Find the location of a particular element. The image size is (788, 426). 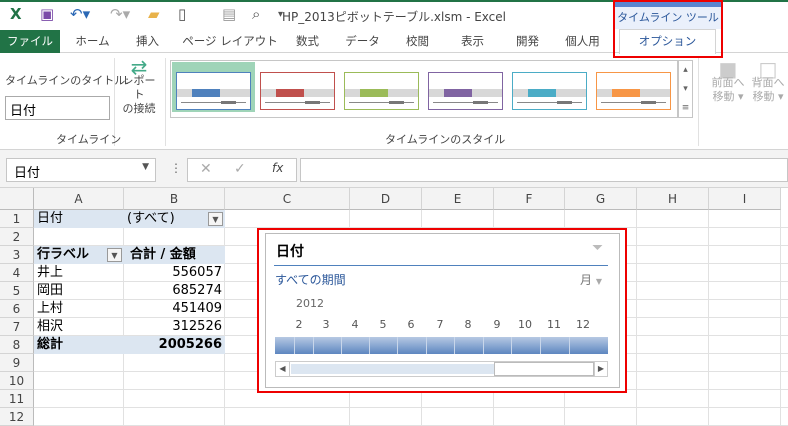

tab-personal: 個人用 is located at coordinates (582, 41).